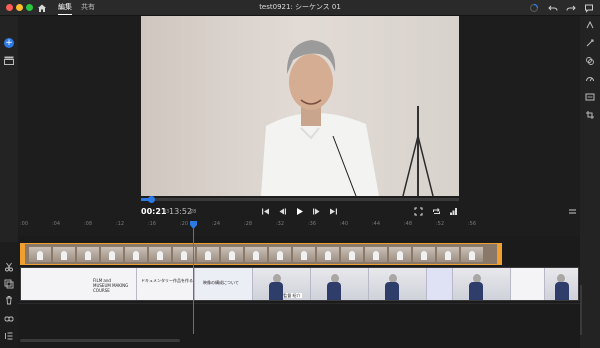 Image resolution: width=600 pixels, height=348 pixels. I want to click on quality-icon, so click(453, 211).